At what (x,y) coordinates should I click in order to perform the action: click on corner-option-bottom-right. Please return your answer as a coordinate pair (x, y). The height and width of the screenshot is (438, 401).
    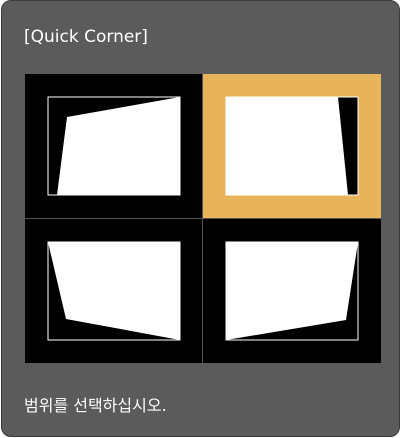
    Looking at the image, I should click on (292, 291).